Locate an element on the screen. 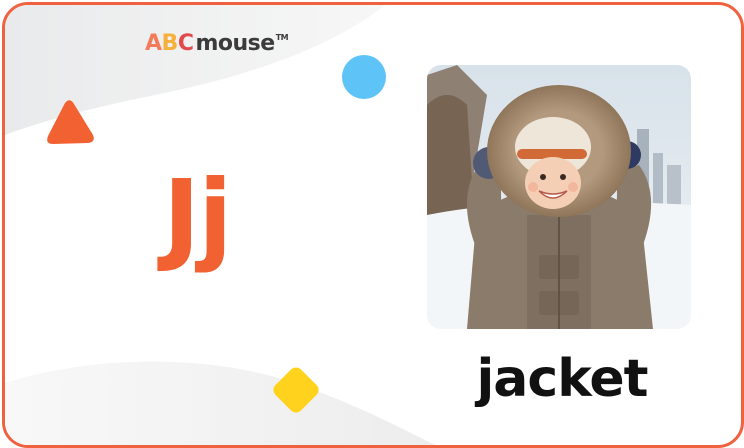 The height and width of the screenshot is (448, 744). diamond-decoration-icon is located at coordinates (296, 390).